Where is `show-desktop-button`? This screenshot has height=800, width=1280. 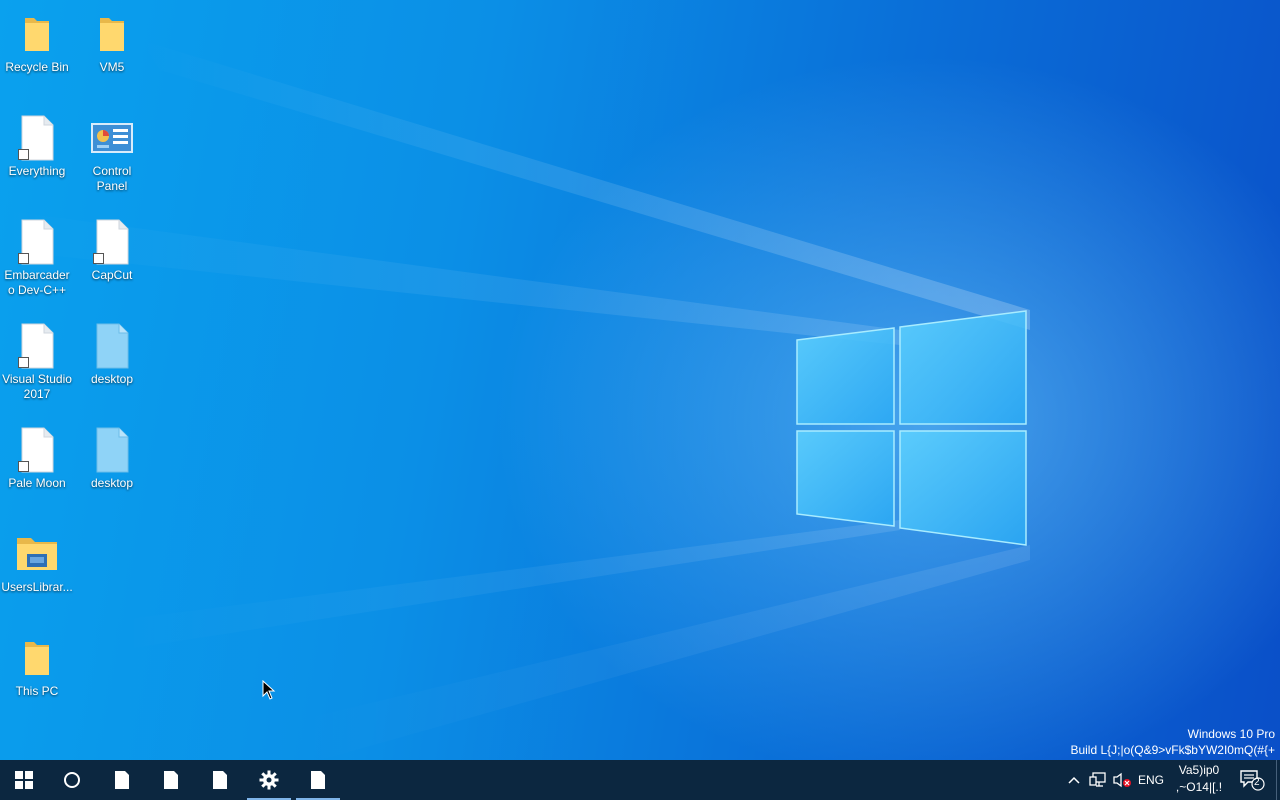
show-desktop-button is located at coordinates (1278, 780).